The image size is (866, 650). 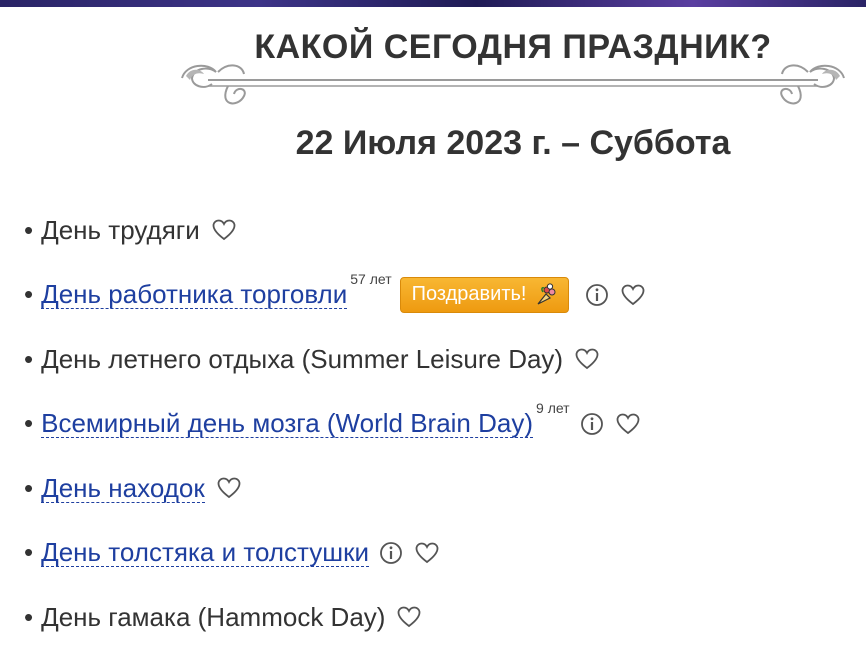 I want to click on congratulate-label: Поздравить!, so click(x=469, y=294).